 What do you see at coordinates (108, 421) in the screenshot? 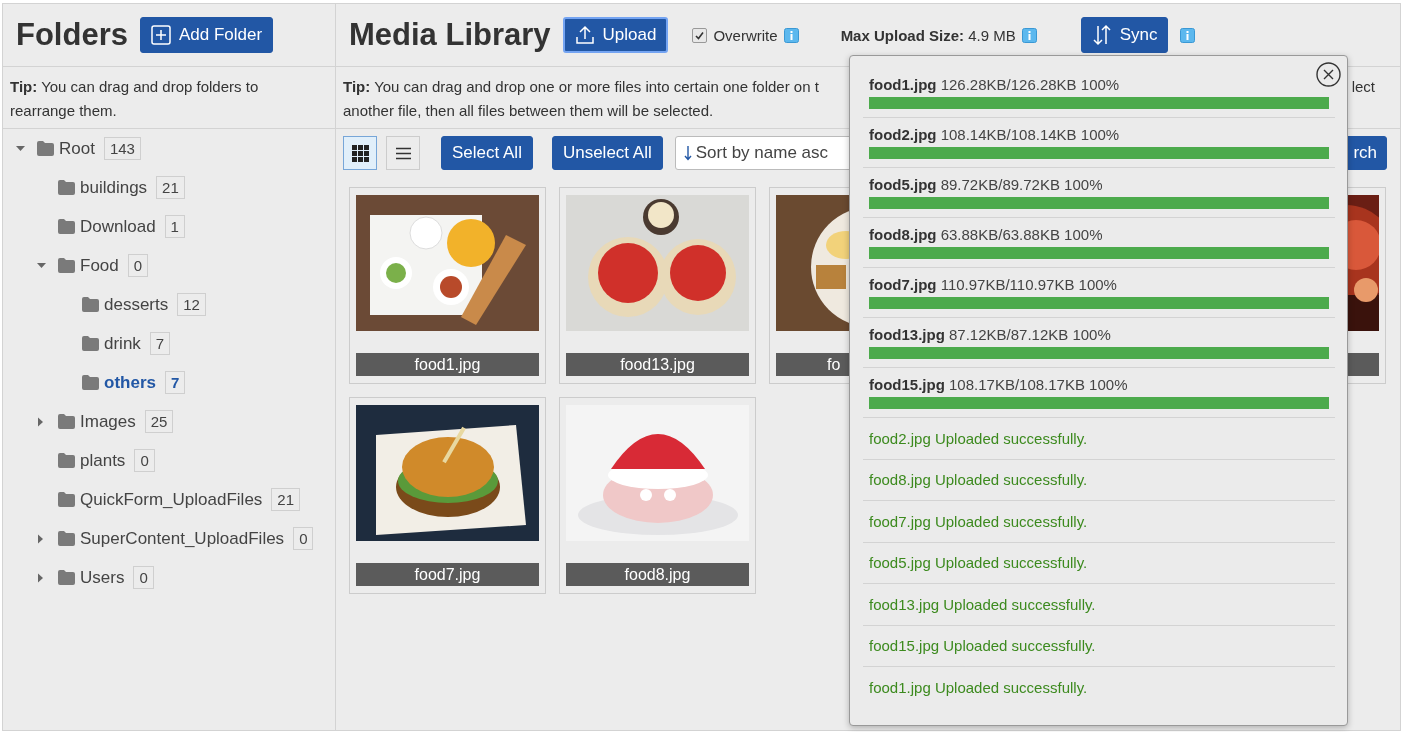
I see `folder-name: Images` at bounding box center [108, 421].